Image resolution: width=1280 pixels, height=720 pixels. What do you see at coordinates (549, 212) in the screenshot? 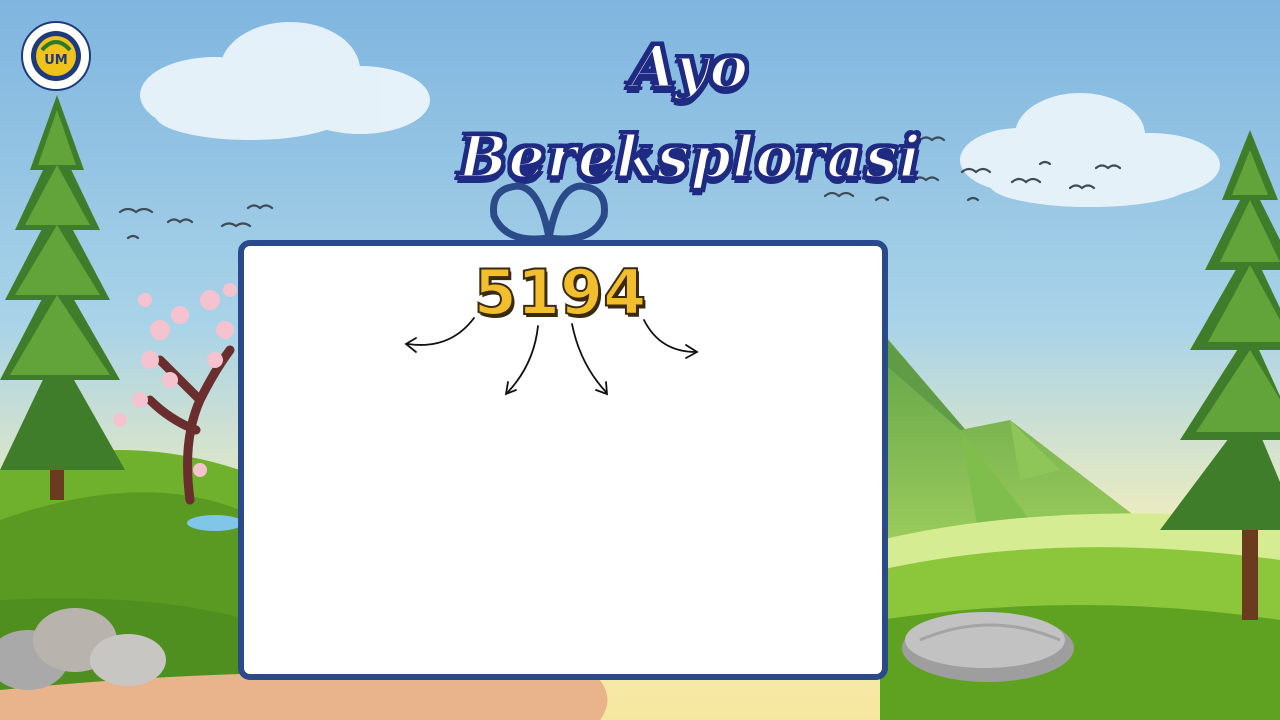
I see `ribbon-bow-icon` at bounding box center [549, 212].